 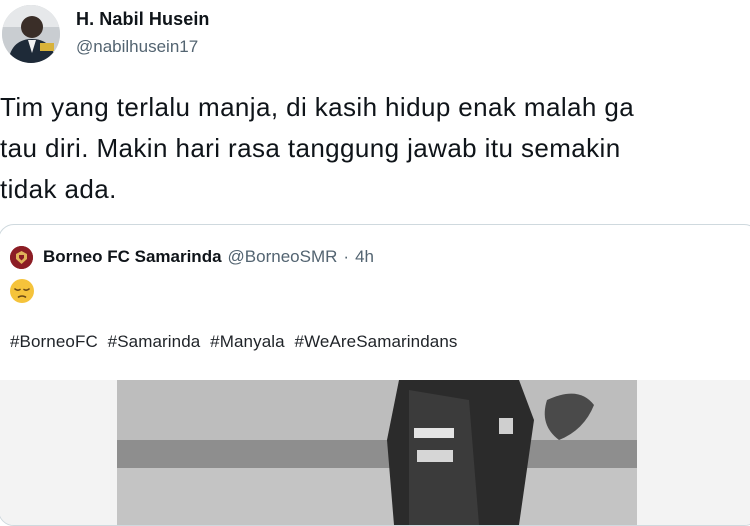 I want to click on pensive-face-icon, so click(x=22, y=291).